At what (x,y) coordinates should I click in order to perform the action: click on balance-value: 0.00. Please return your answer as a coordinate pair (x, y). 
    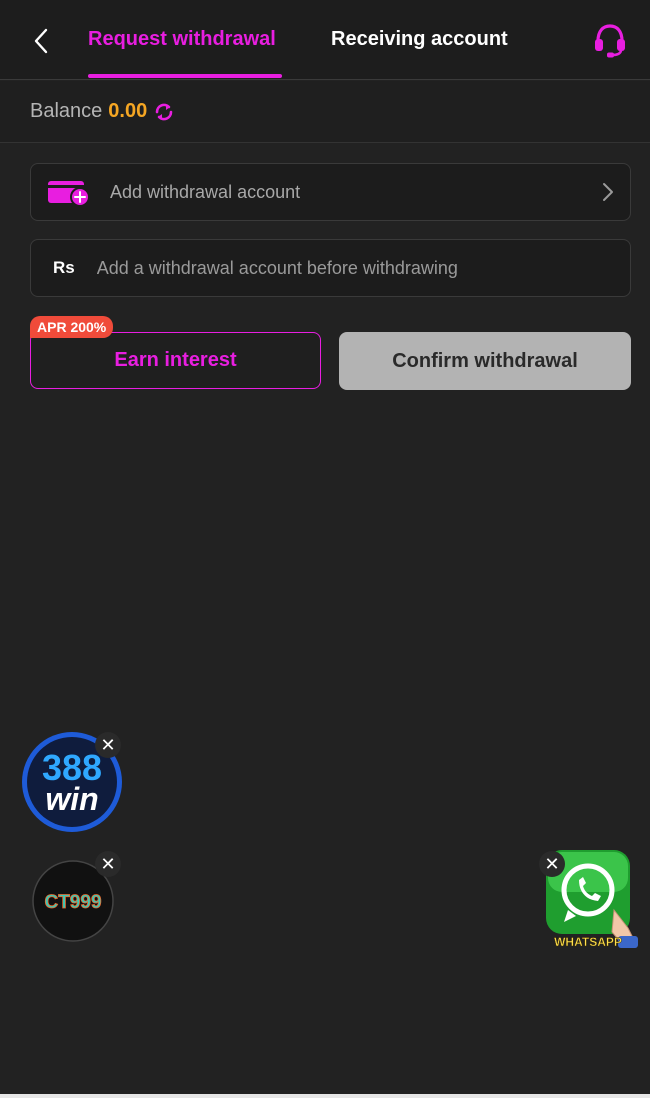
    Looking at the image, I should click on (128, 111).